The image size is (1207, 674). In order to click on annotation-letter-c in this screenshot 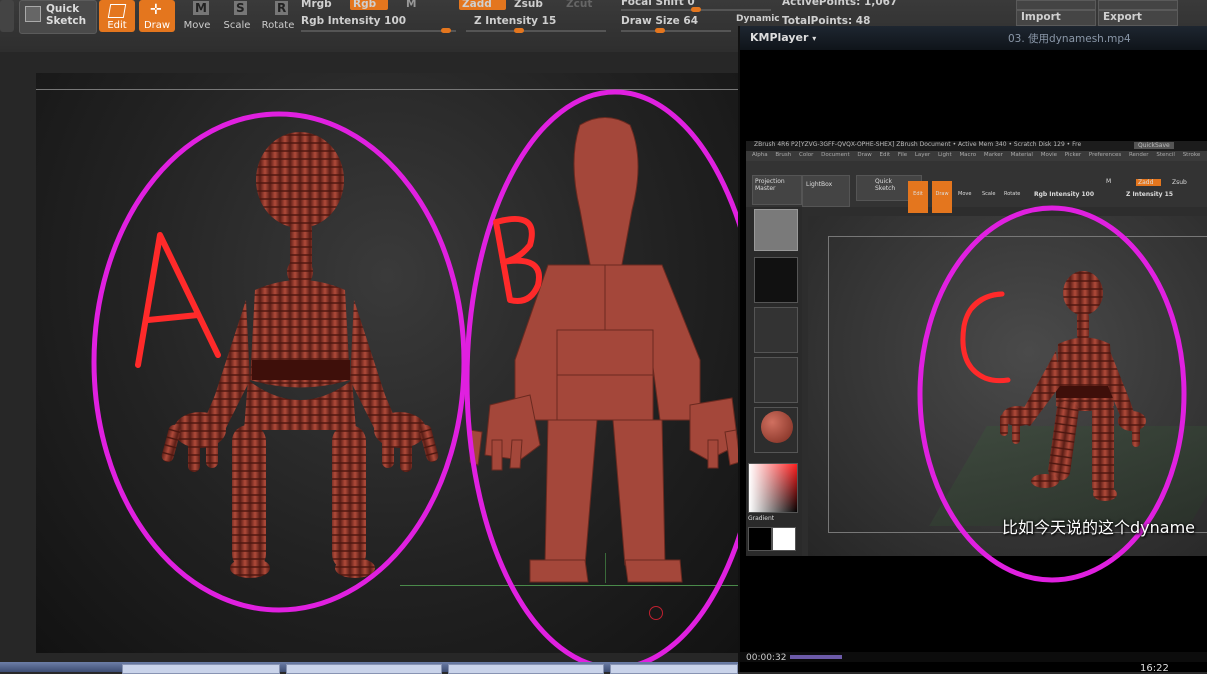, I will do `click(985, 337)`.